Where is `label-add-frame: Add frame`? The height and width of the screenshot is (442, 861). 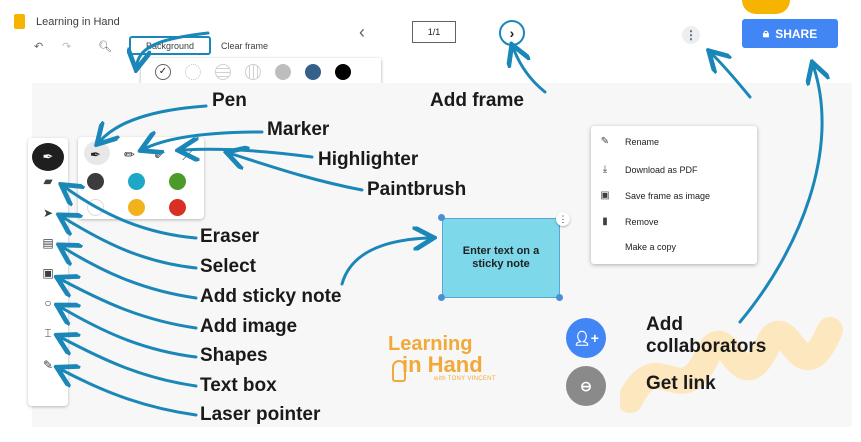
label-add-frame: Add frame is located at coordinates (477, 100).